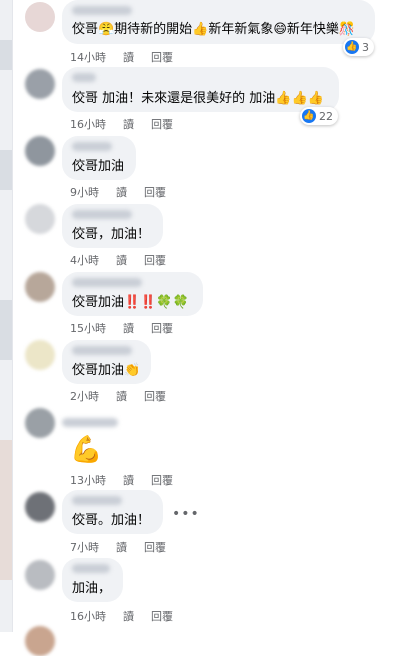 This screenshot has height=656, width=417. I want to click on comment-meta: 13小時 讀 回覆, so click(130, 480).